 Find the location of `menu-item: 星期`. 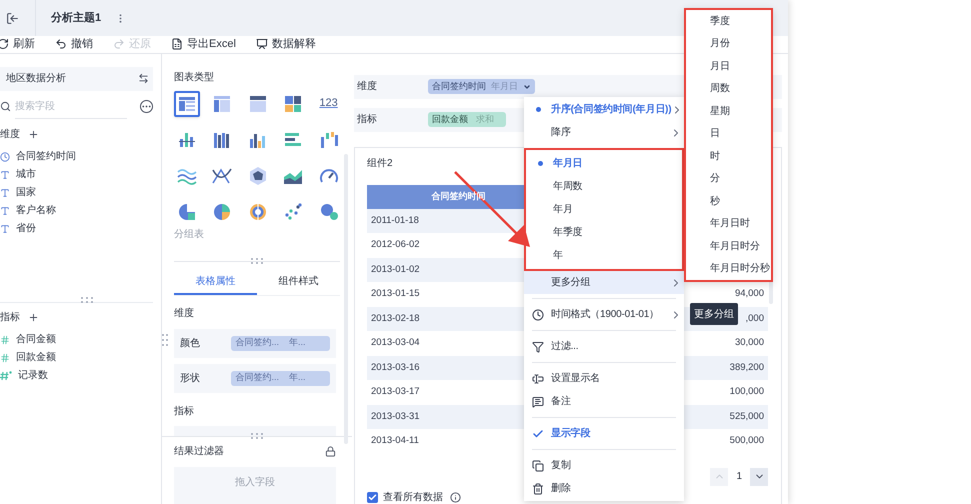

menu-item: 星期 is located at coordinates (728, 111).